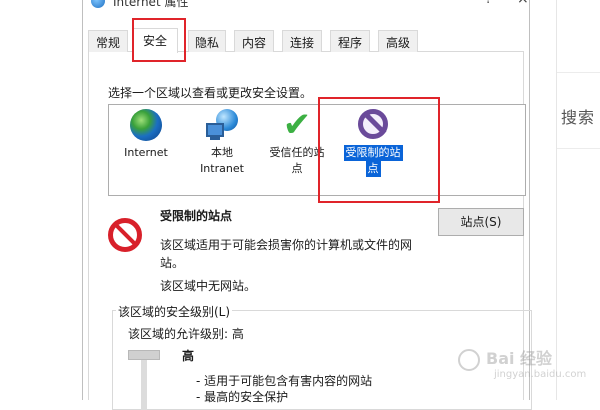 Image resolution: width=600 pixels, height=410 pixels. I want to click on security-level-slider-track, so click(144, 385).